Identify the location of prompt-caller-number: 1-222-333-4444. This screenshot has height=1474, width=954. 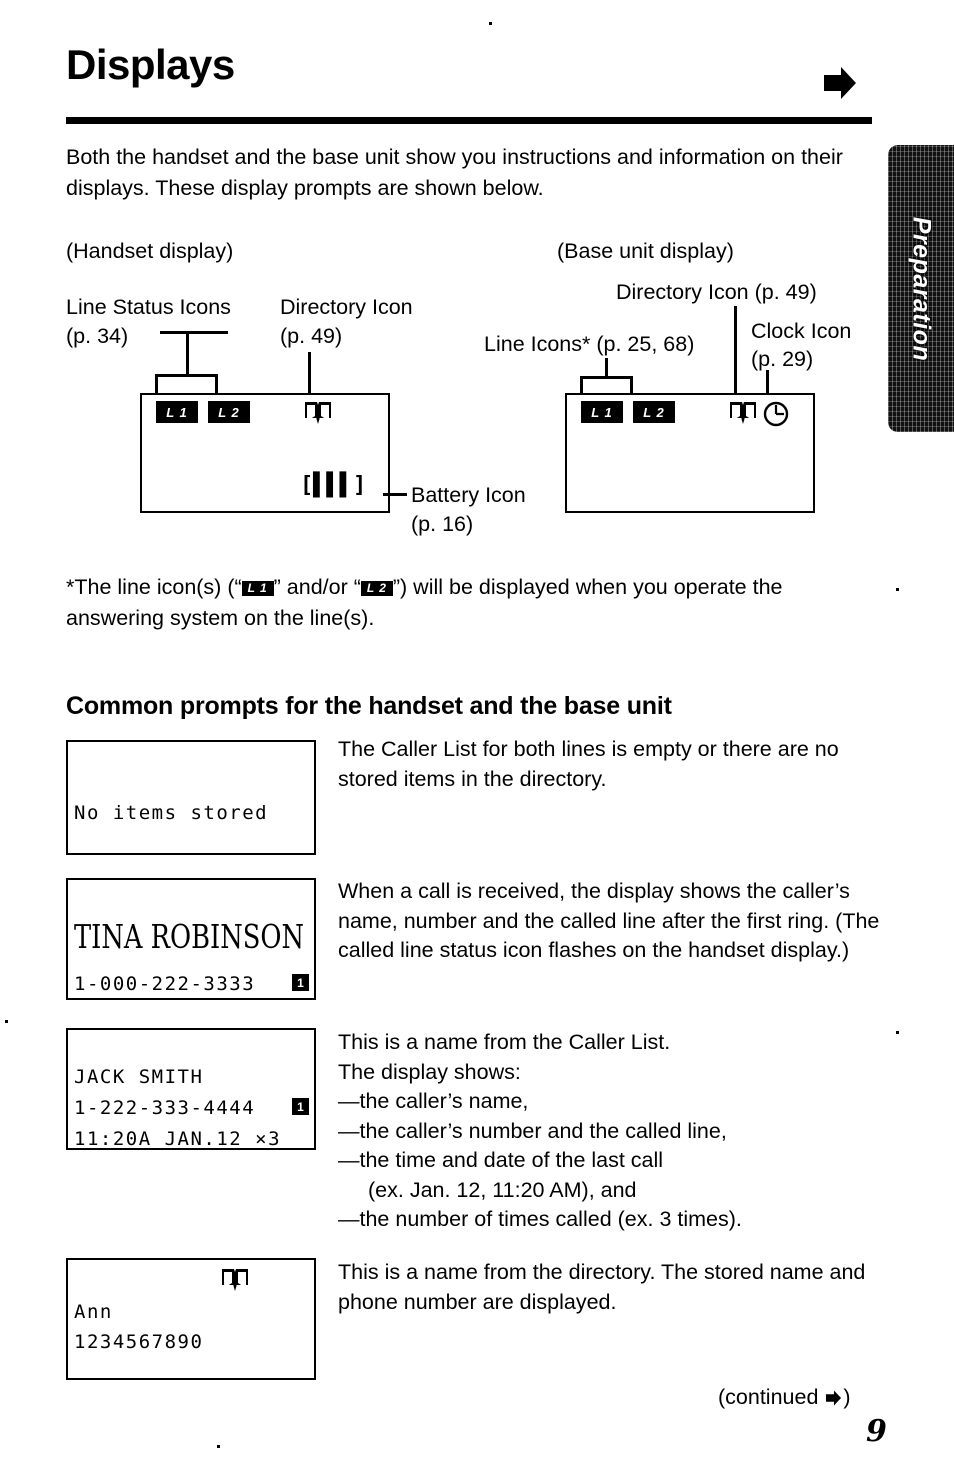
(165, 1108).